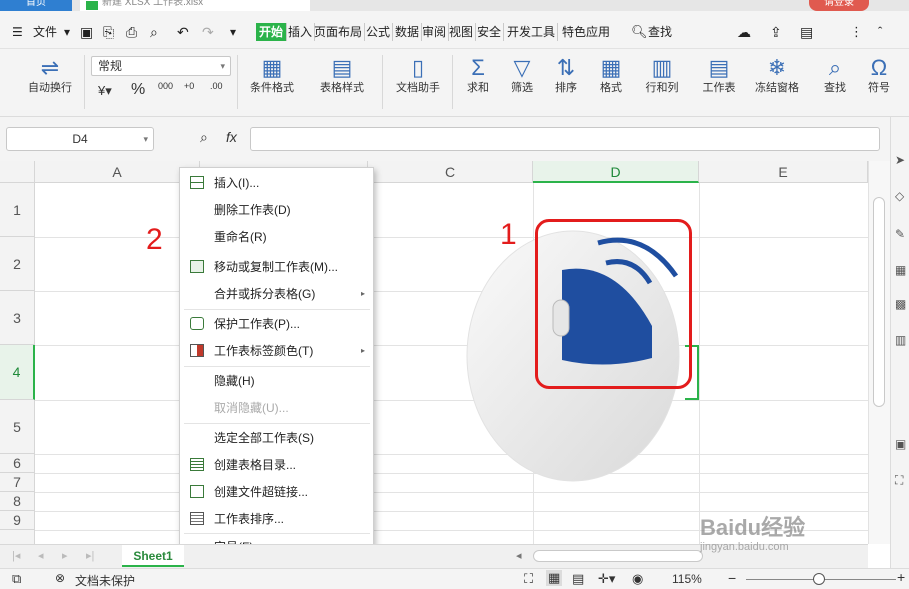  What do you see at coordinates (208, 32) in the screenshot?
I see `redo-icon: ↷` at bounding box center [208, 32].